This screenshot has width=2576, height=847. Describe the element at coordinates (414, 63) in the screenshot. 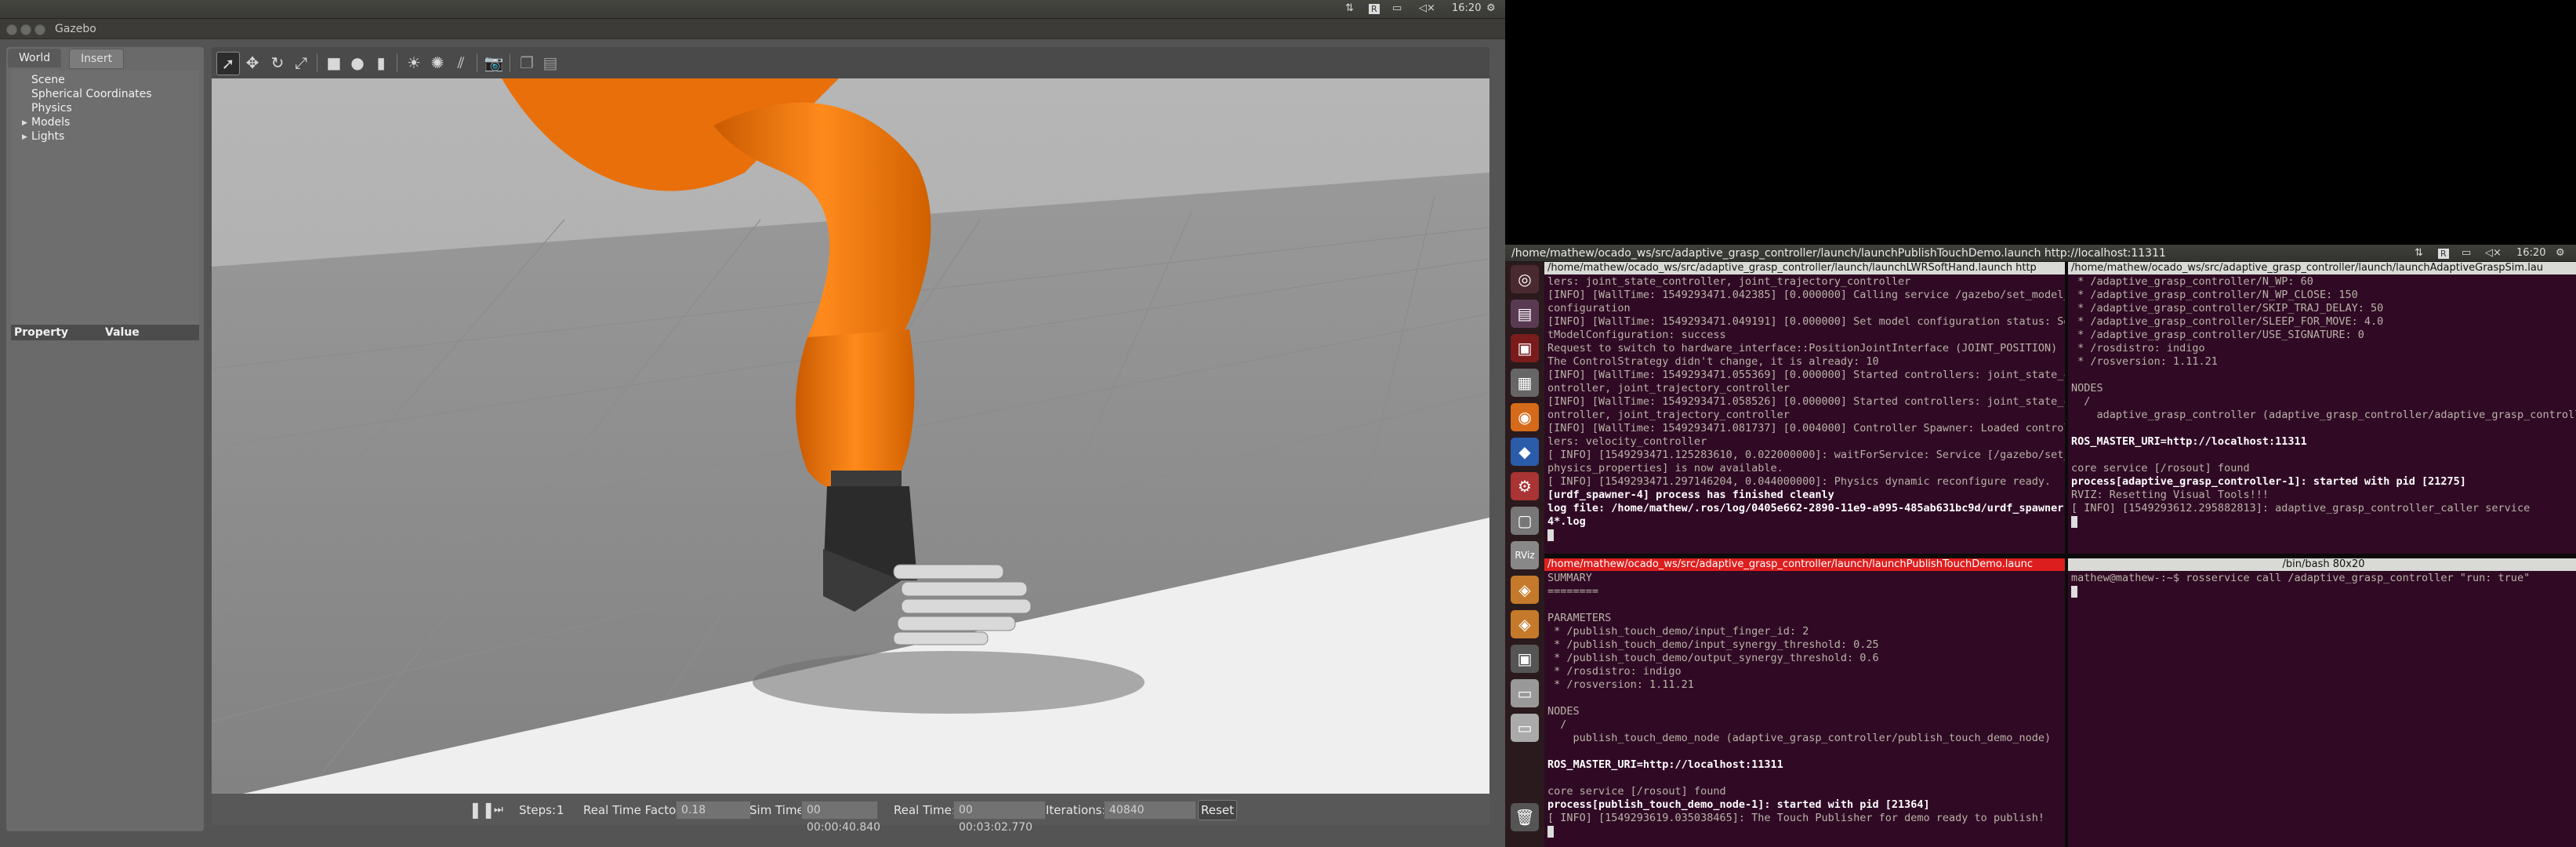

I see `point-light-icon: ☀` at that location.